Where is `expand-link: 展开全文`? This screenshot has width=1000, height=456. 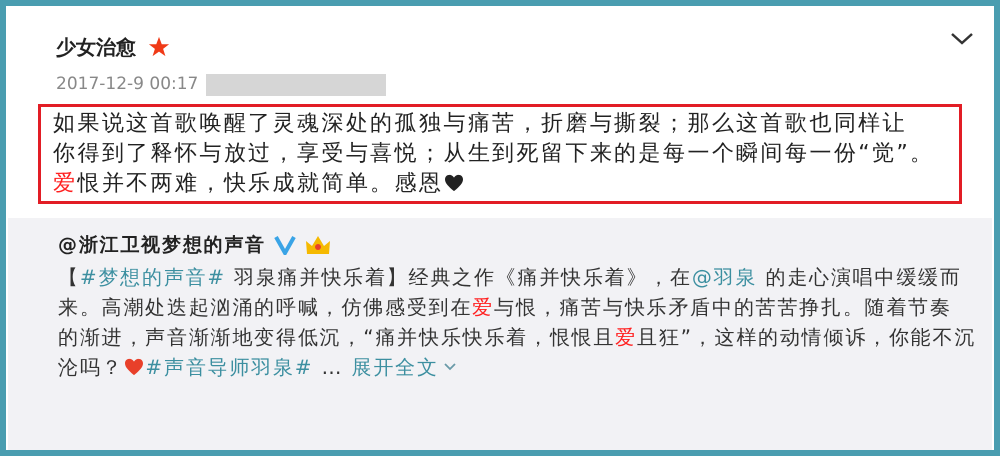 expand-link: 展开全文 is located at coordinates (404, 367).